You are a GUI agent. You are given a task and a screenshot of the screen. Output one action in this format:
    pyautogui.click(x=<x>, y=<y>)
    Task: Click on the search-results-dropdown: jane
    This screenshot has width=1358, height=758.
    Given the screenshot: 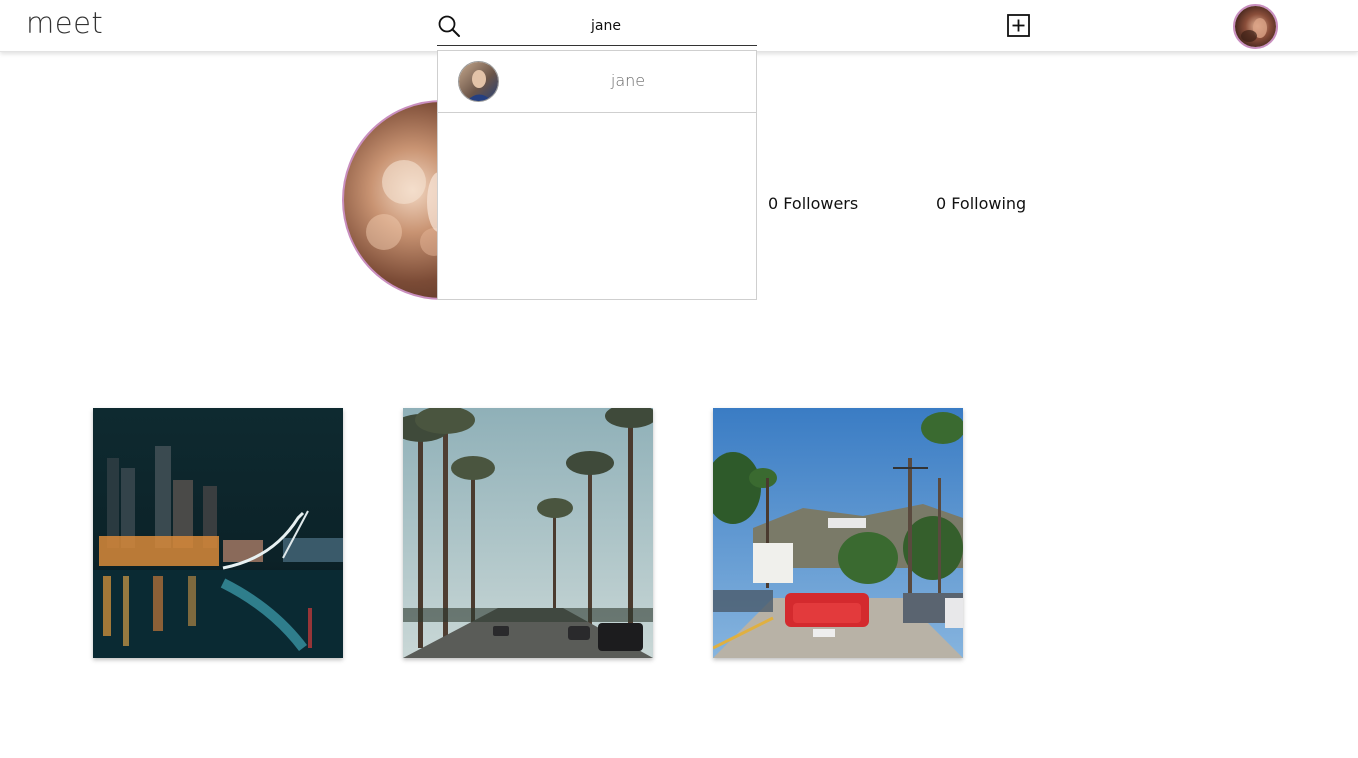 What is the action you would take?
    pyautogui.click(x=597, y=175)
    